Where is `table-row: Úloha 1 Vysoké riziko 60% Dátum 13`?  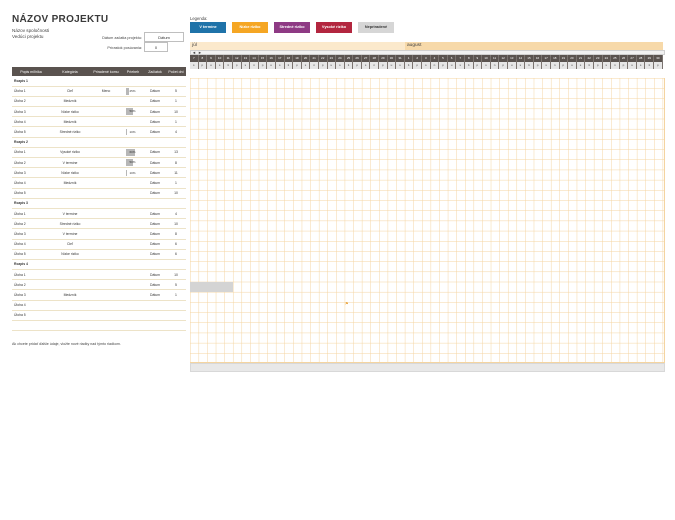
table-row: Úloha 1 Vysoké riziko 60% Dátum 13 is located at coordinates (99, 153).